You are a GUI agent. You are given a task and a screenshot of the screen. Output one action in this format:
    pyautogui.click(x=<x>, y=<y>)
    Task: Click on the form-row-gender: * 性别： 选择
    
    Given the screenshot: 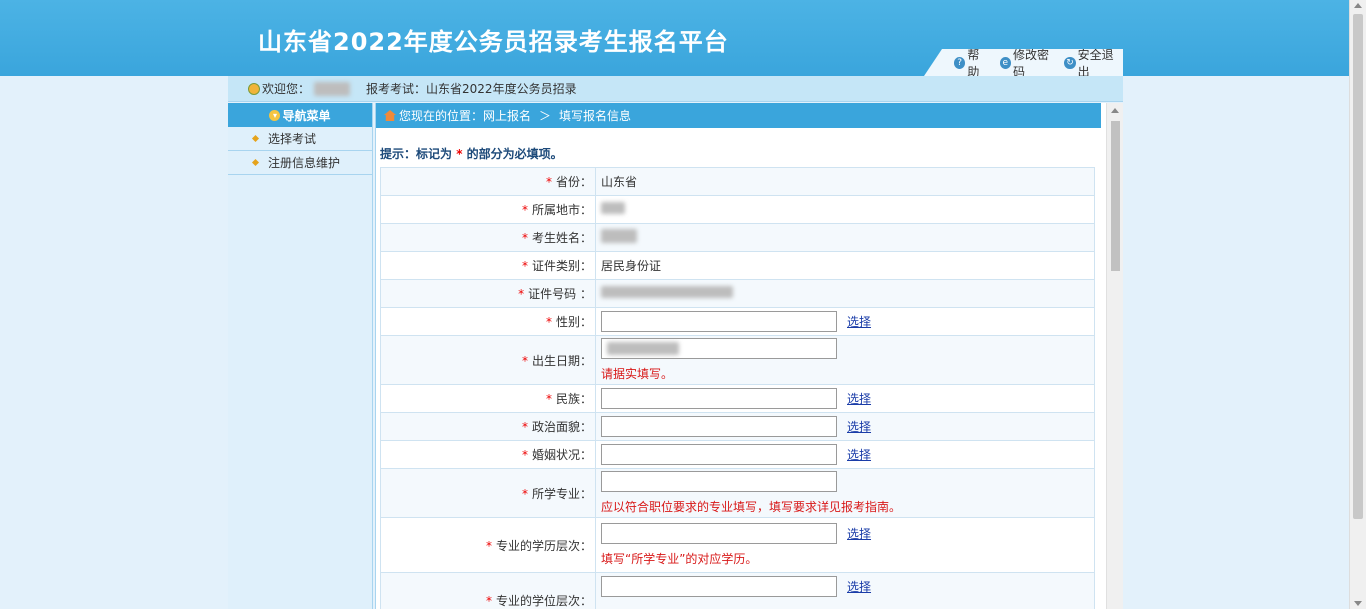 What is the action you would take?
    pyautogui.click(x=737, y=321)
    